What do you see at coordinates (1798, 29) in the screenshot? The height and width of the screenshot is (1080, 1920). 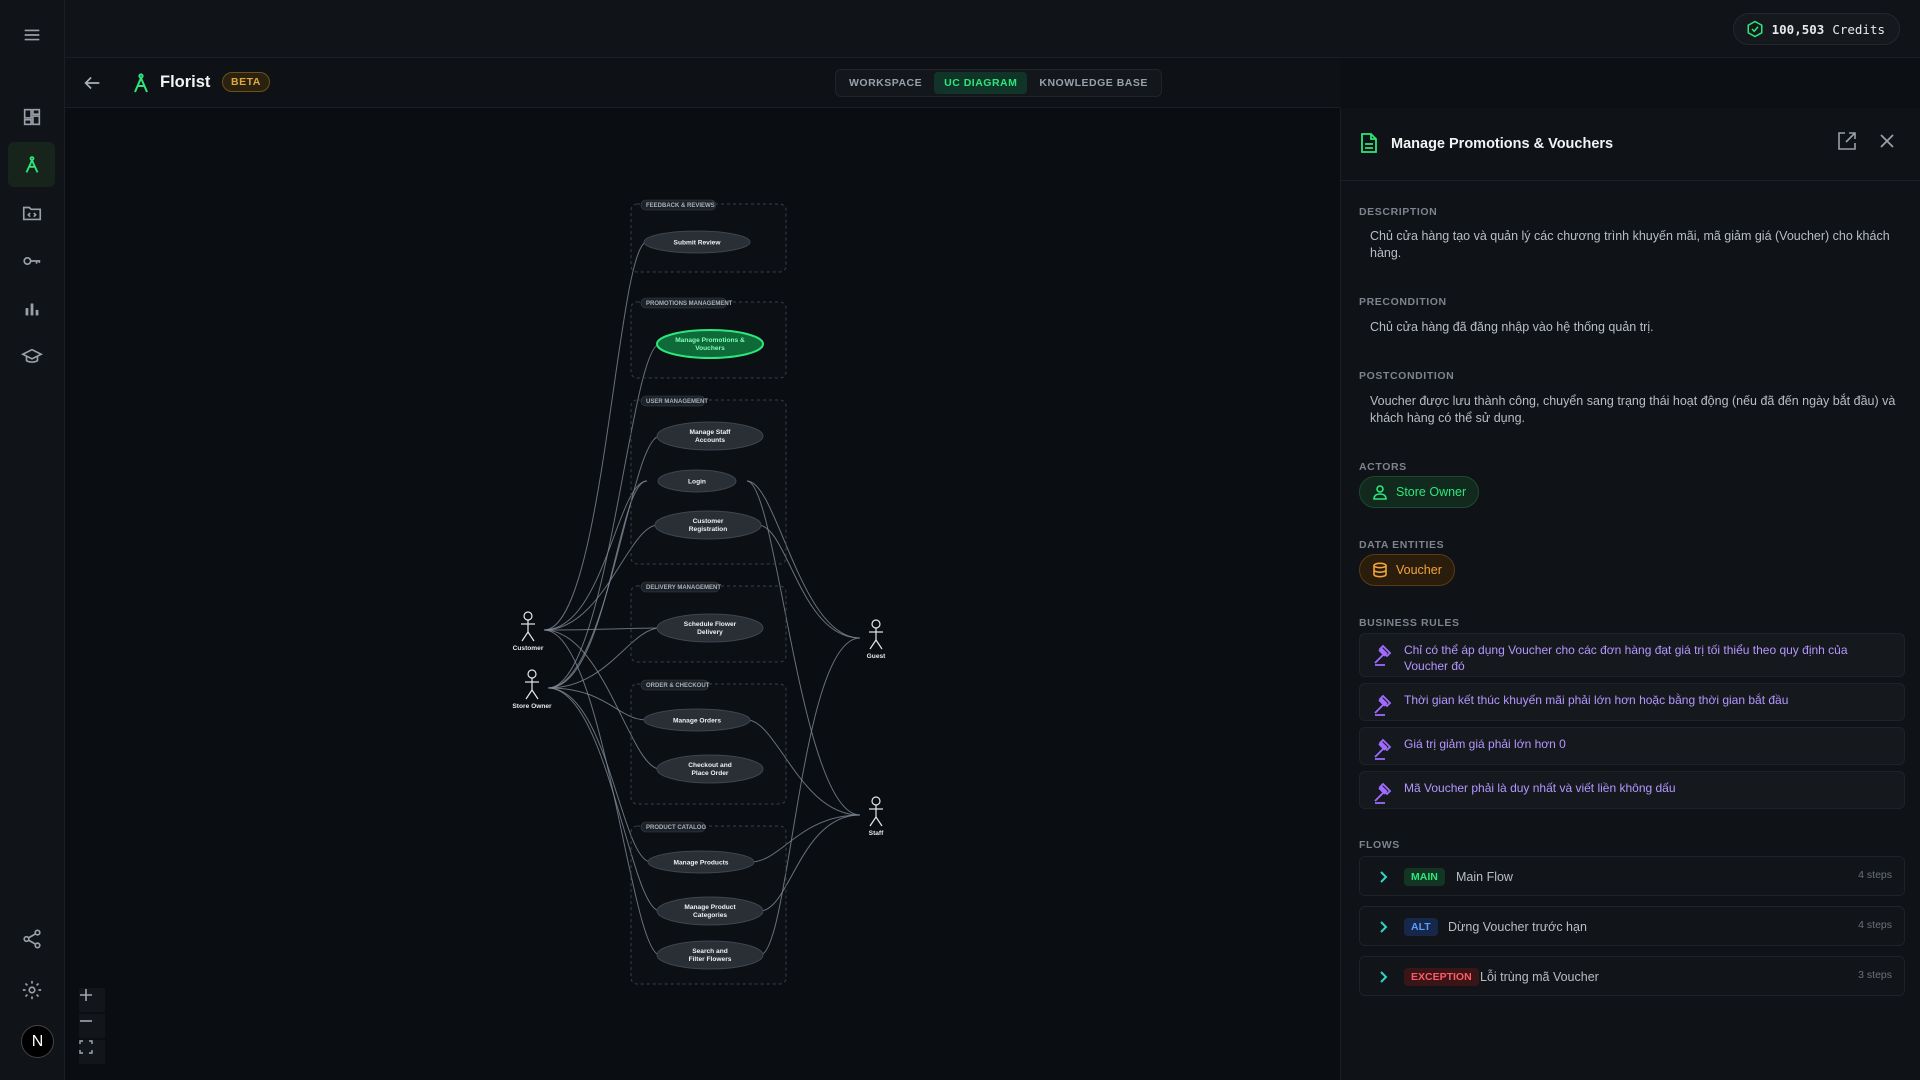 I see `credits-amount: 100,503` at bounding box center [1798, 29].